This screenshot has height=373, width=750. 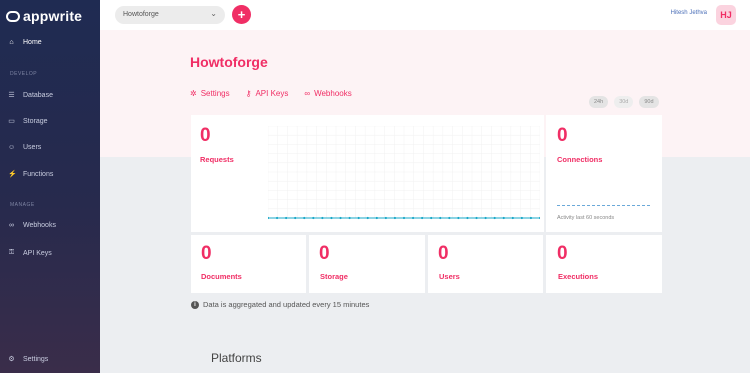 I want to click on requests-chart, so click(x=404, y=173).